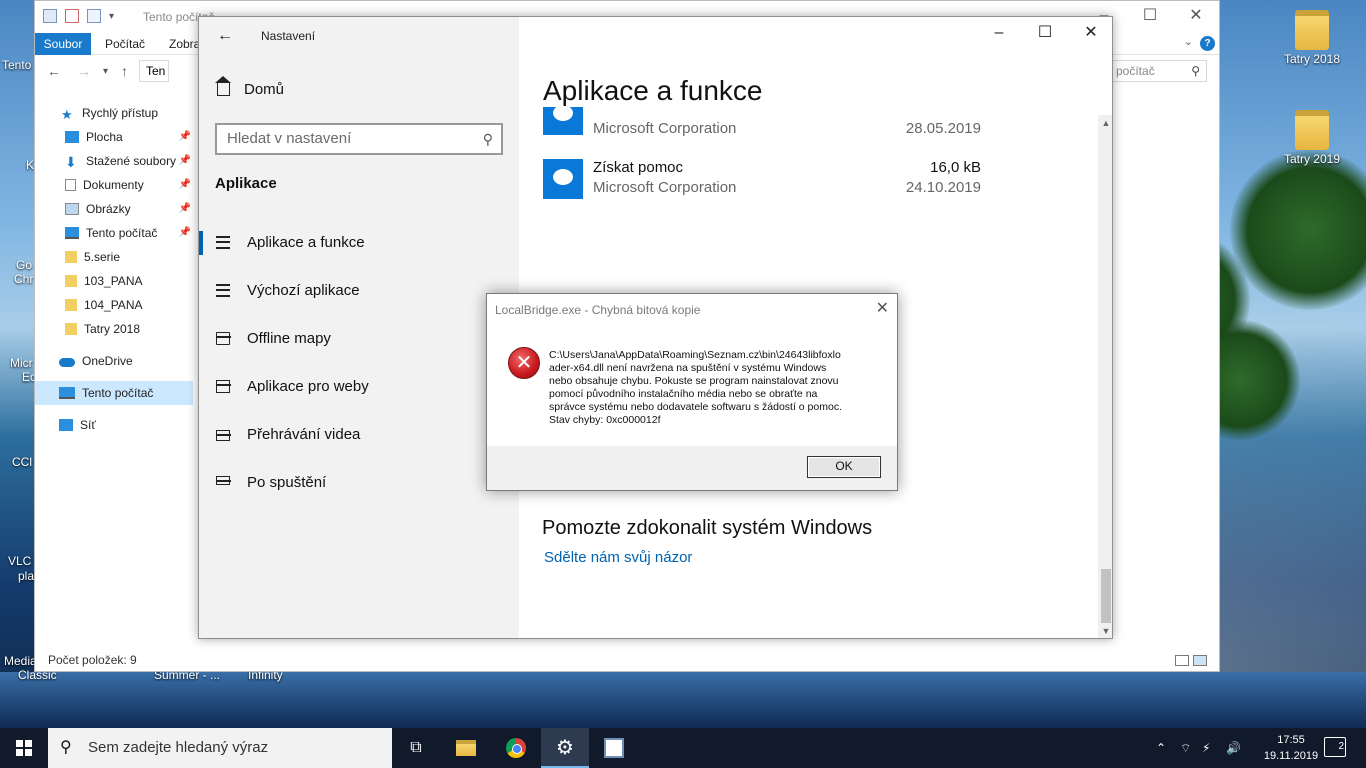 The image size is (1366, 768). Describe the element at coordinates (30, 165) in the screenshot. I see `desktop-icon-label-clipped: K` at that location.